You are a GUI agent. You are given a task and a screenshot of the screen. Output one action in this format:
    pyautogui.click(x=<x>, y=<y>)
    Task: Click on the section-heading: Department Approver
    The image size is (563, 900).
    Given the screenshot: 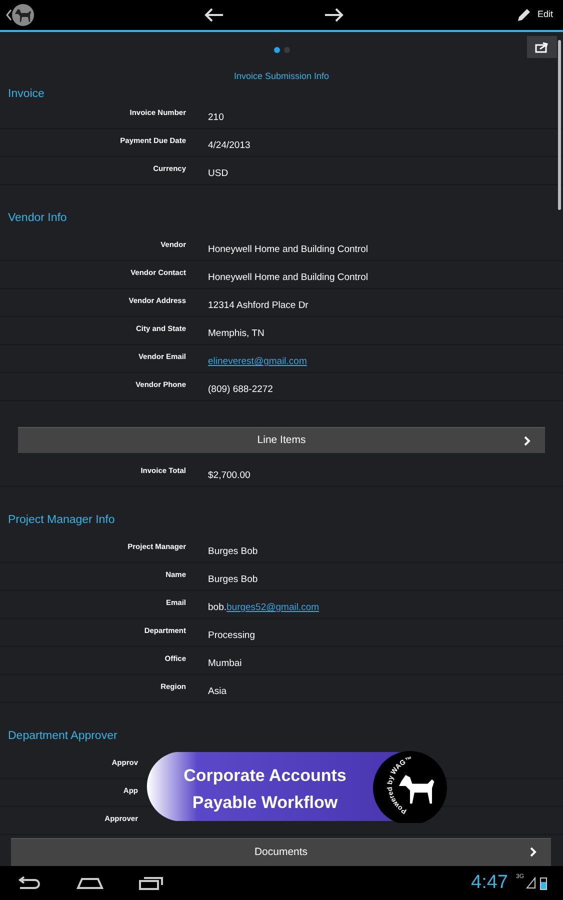 What is the action you would take?
    pyautogui.click(x=62, y=736)
    